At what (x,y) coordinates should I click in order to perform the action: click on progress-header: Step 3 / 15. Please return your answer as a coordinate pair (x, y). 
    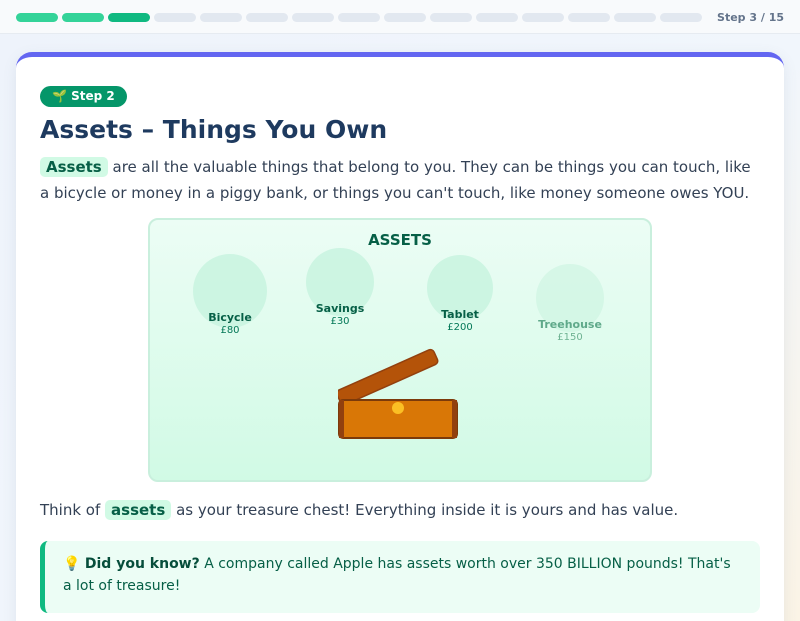
    Looking at the image, I should click on (400, 17).